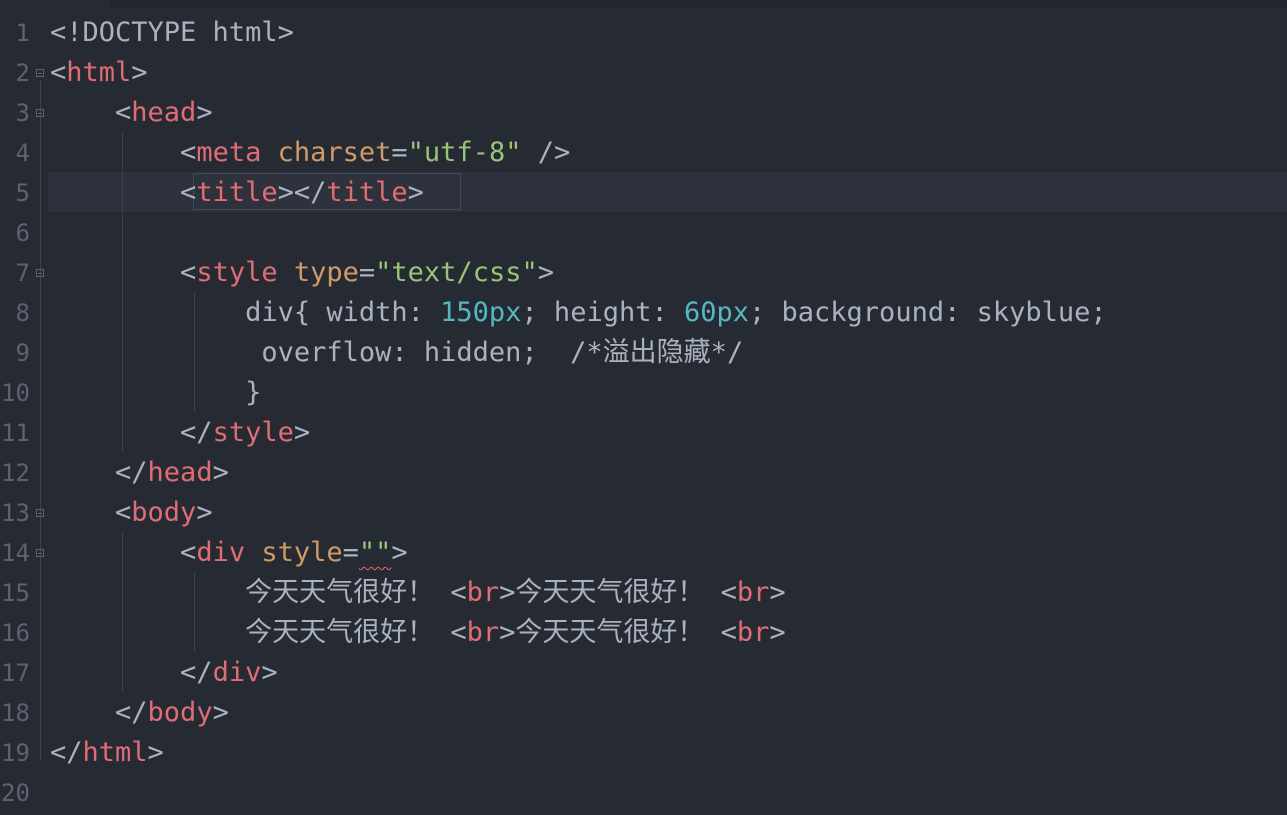 Image resolution: width=1287 pixels, height=815 pixels. What do you see at coordinates (22, 113) in the screenshot?
I see `line-number: 3` at bounding box center [22, 113].